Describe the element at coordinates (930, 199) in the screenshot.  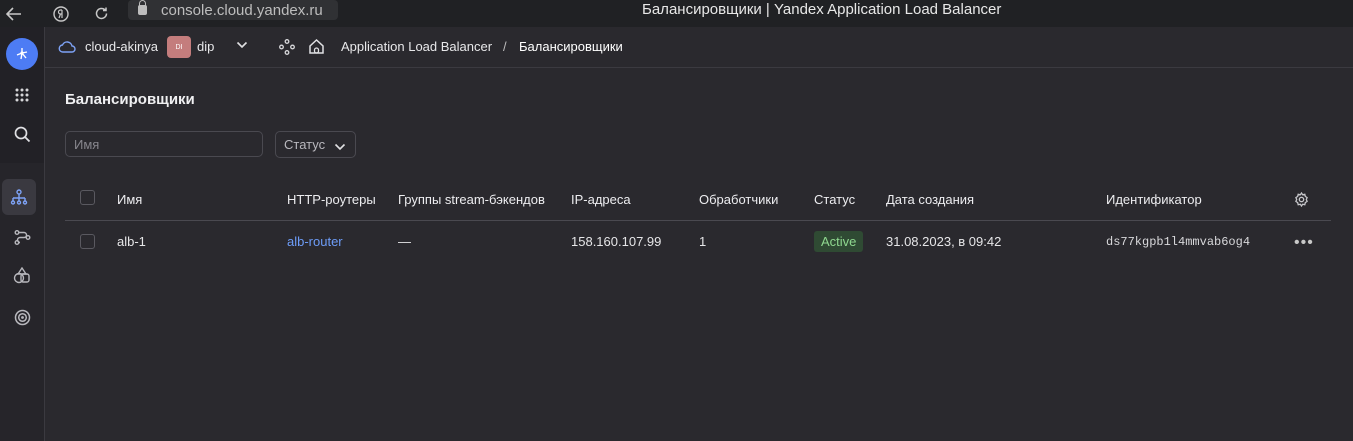
I see `column-header-created: Дата создания` at that location.